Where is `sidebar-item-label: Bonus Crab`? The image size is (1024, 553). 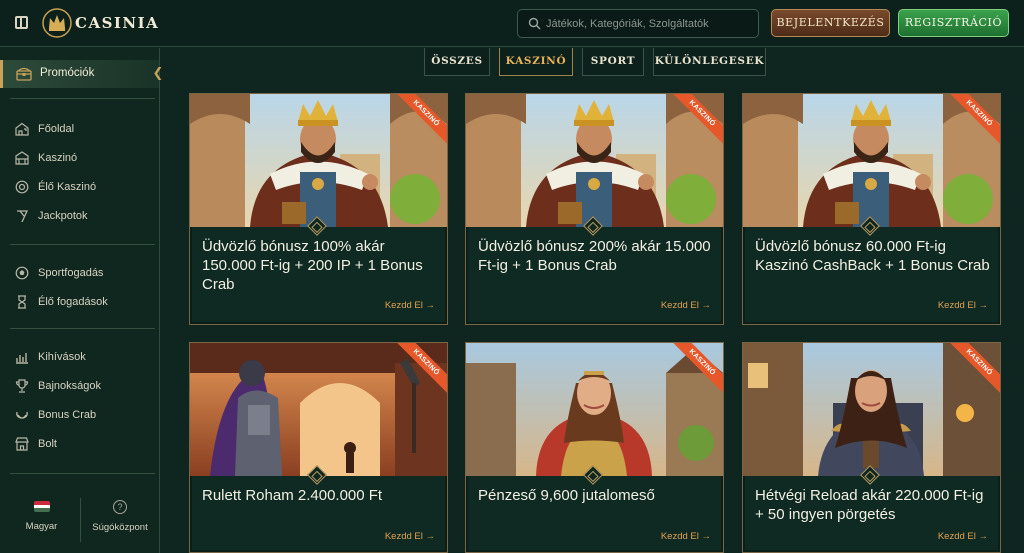
sidebar-item-label: Bonus Crab is located at coordinates (67, 415).